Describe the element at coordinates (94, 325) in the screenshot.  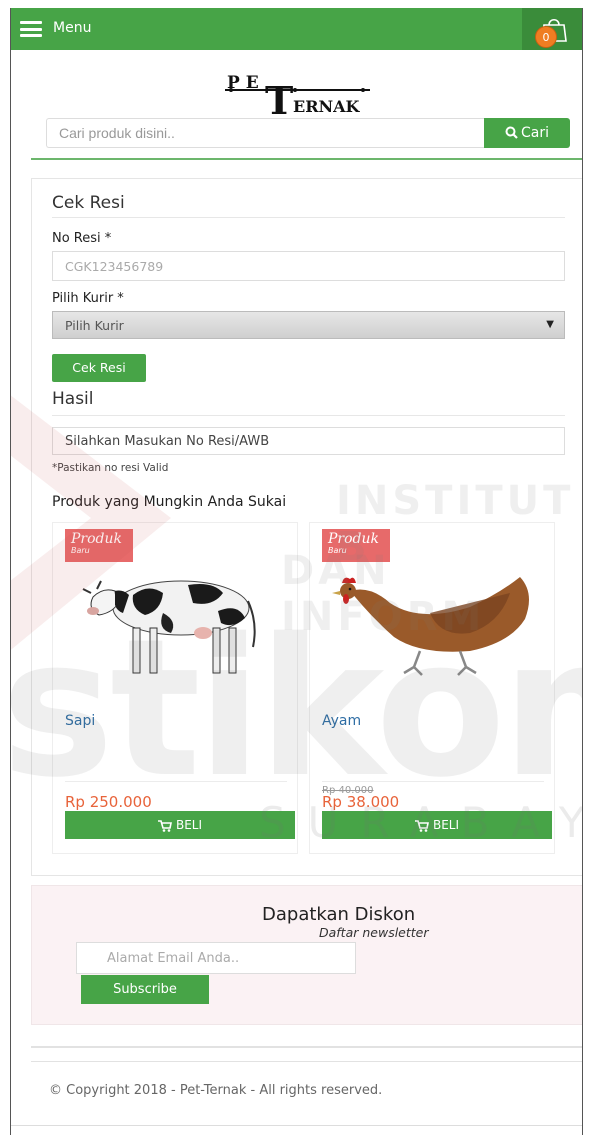
I see `kurir-selected-value: Pilih Kurir` at that location.